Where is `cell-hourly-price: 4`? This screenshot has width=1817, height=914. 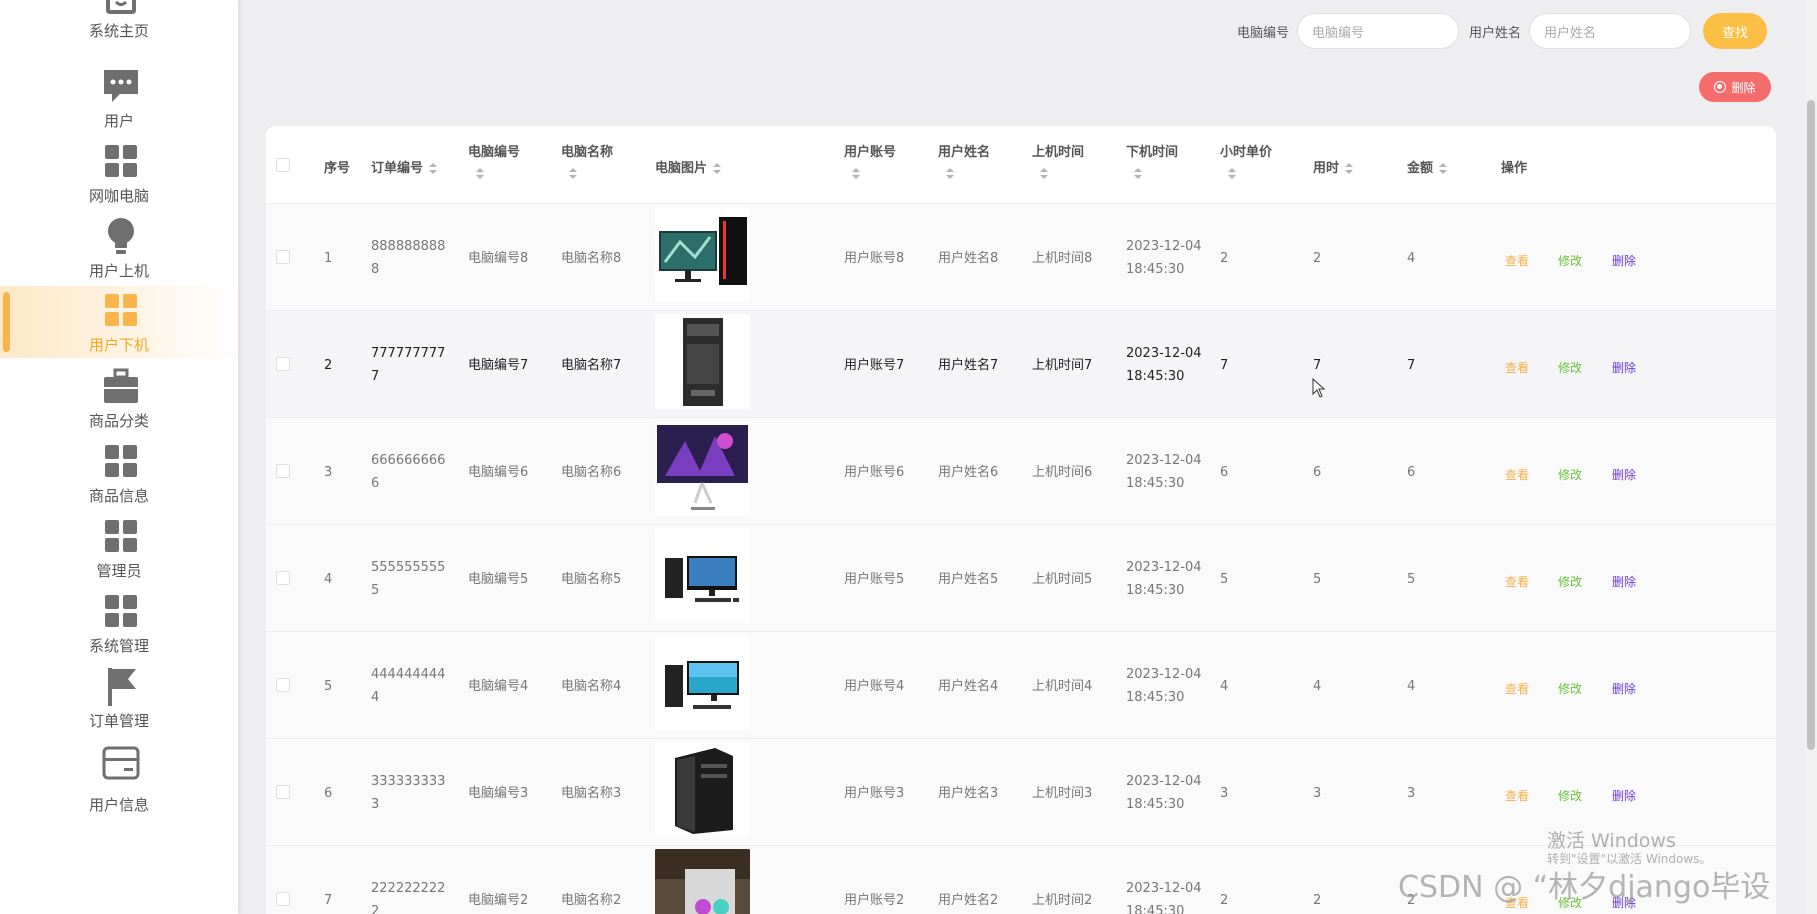
cell-hourly-price: 4 is located at coordinates (1224, 686).